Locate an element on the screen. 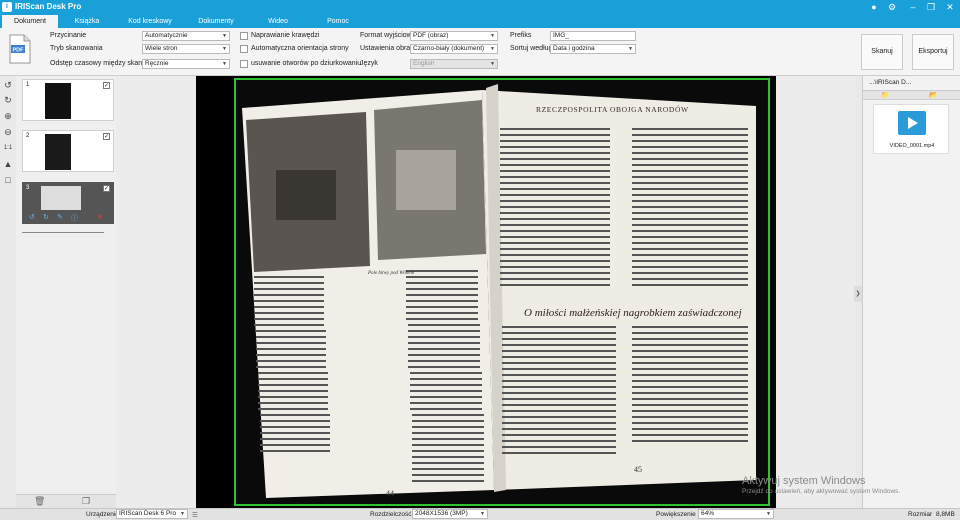 Image resolution: width=960 pixels, height=520 pixels. interval-label: Odstęp czasowy między skanami is located at coordinates (102, 63).